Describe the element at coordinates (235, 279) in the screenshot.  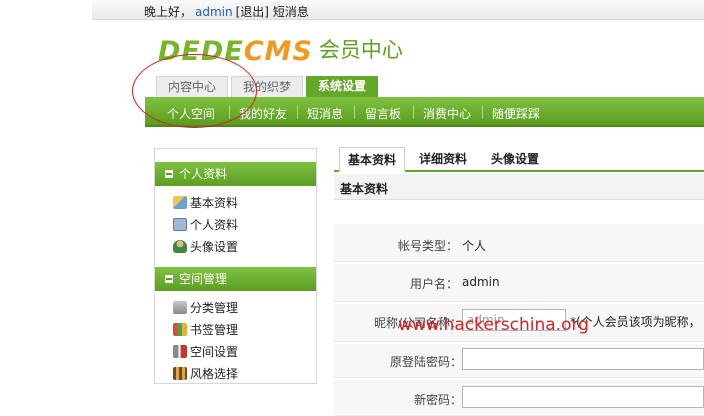
I see `sidebar-group-space: 空间管理` at that location.